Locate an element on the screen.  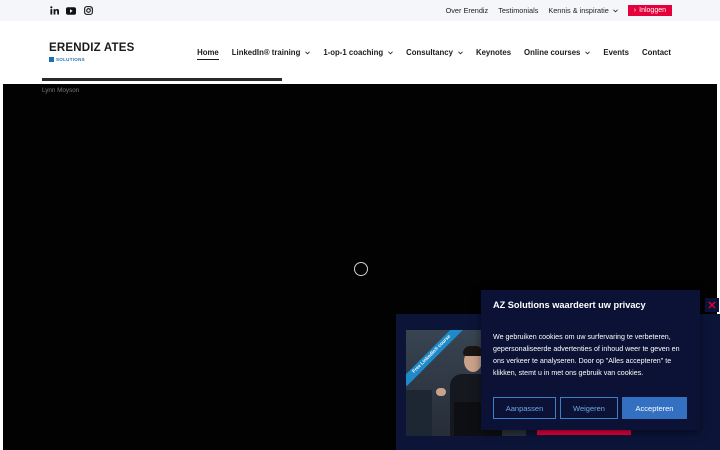
nav-item-contact: Contact is located at coordinates (656, 52).